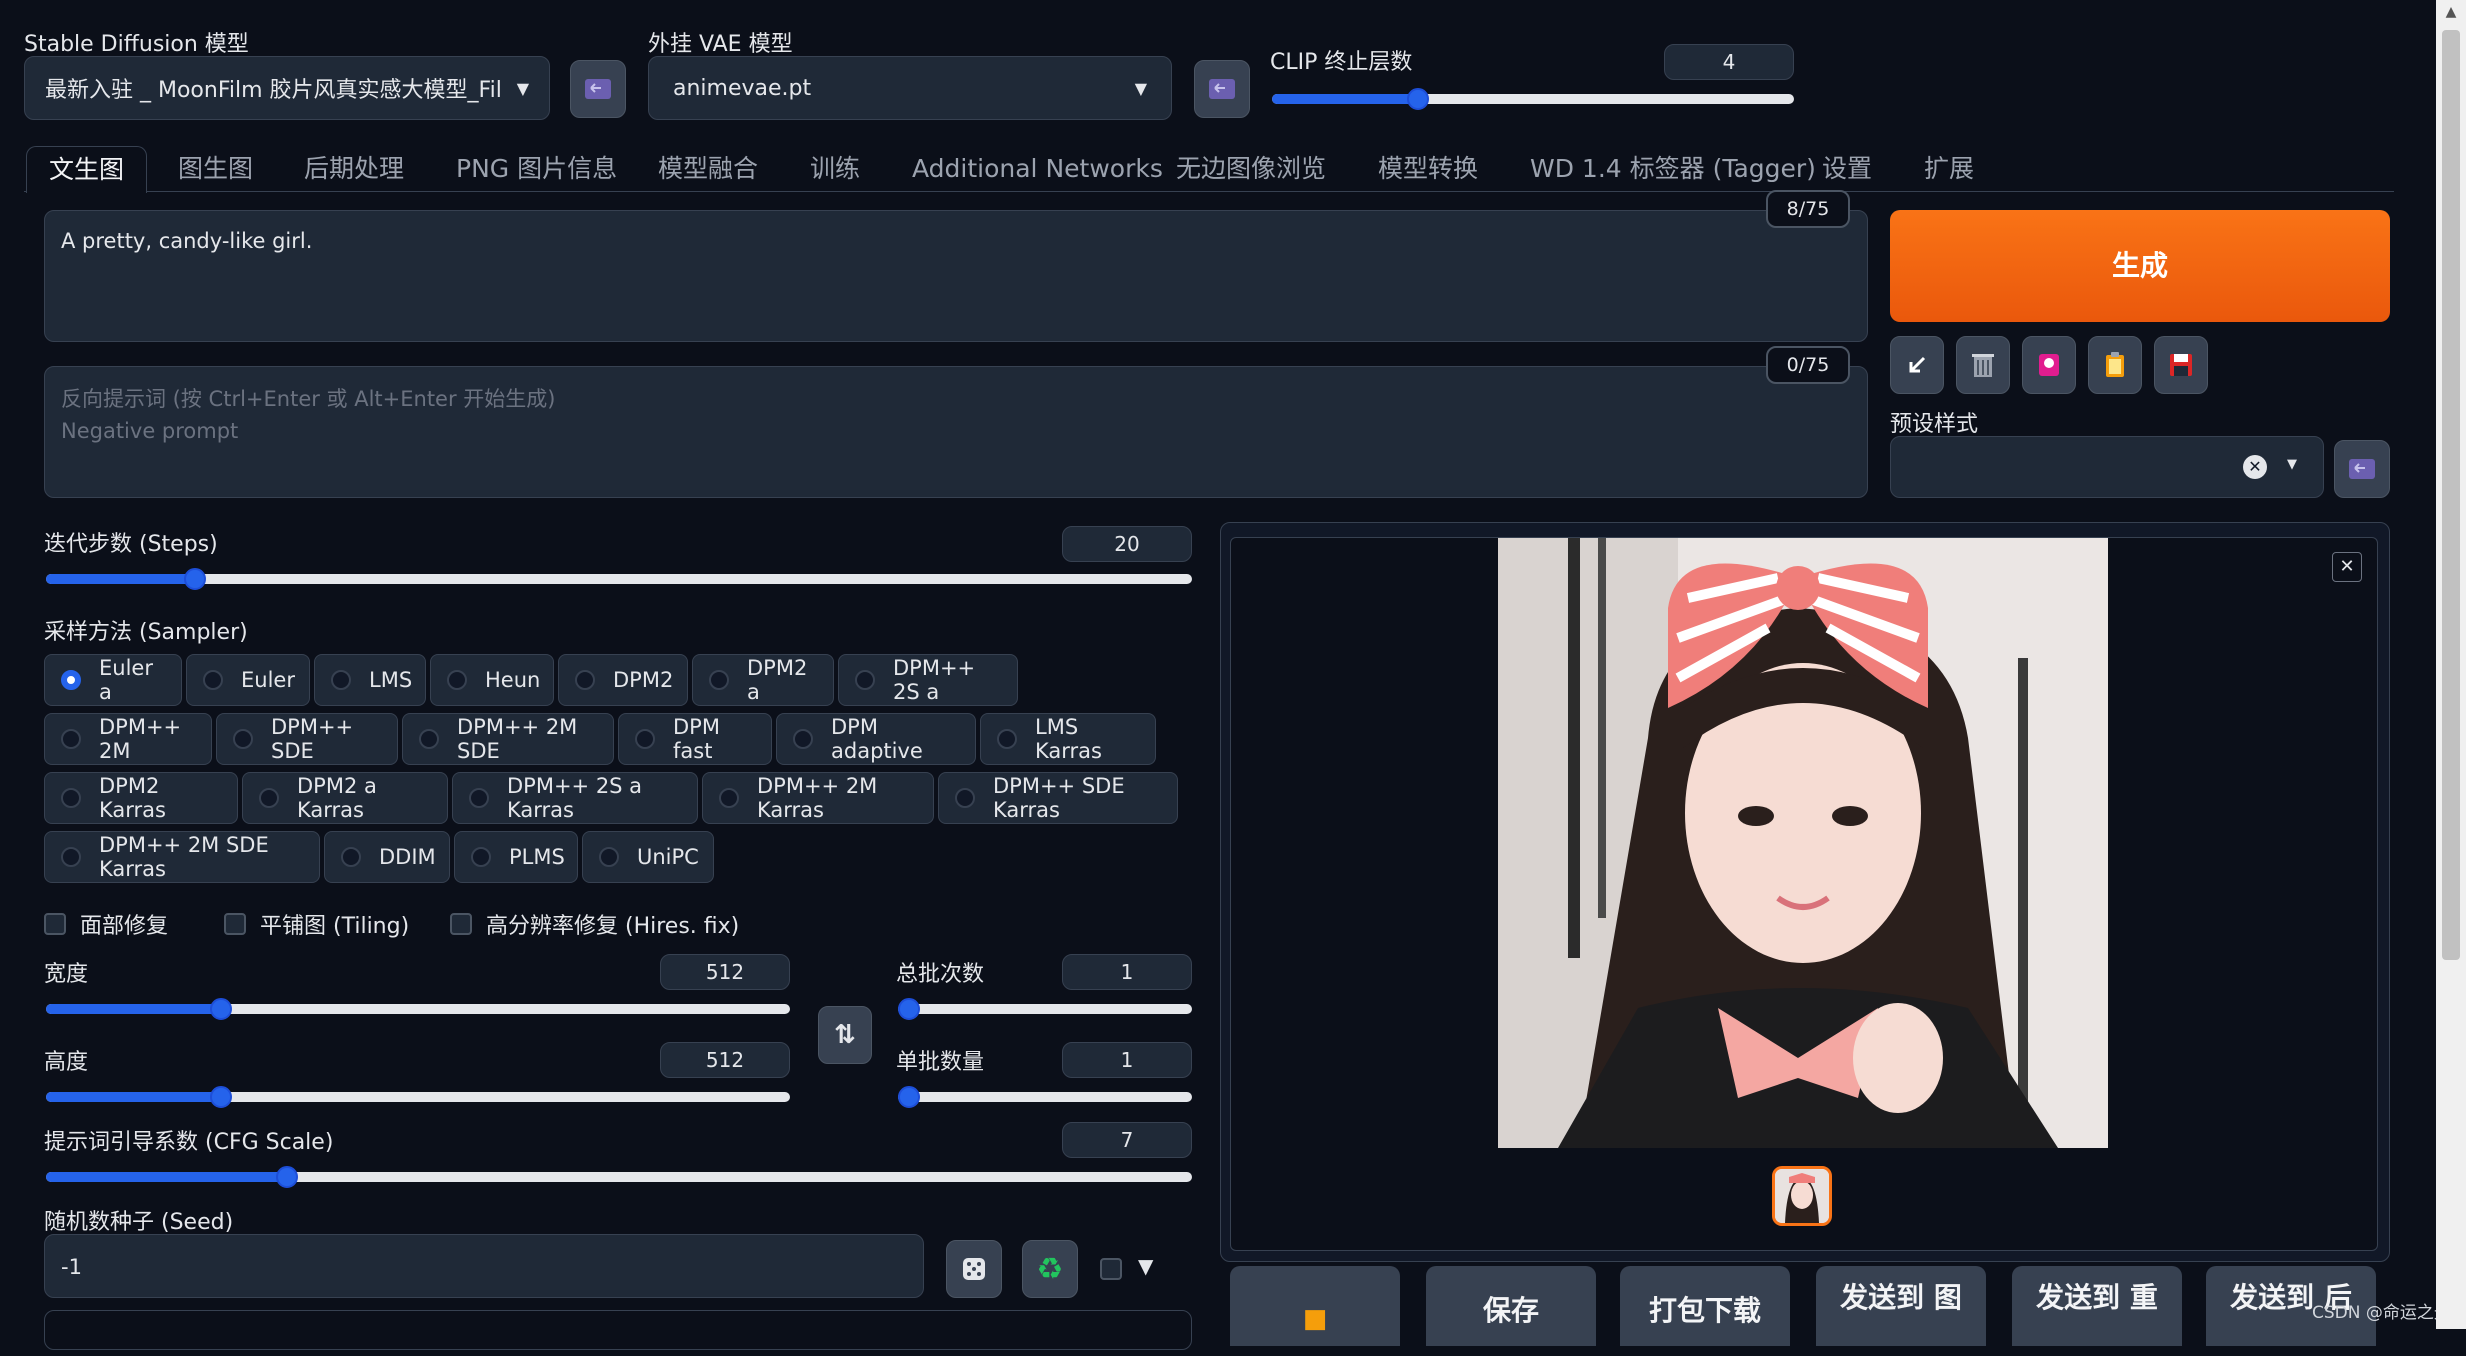  I want to click on restore-faces-checkbox: 面部修复, so click(106, 924).